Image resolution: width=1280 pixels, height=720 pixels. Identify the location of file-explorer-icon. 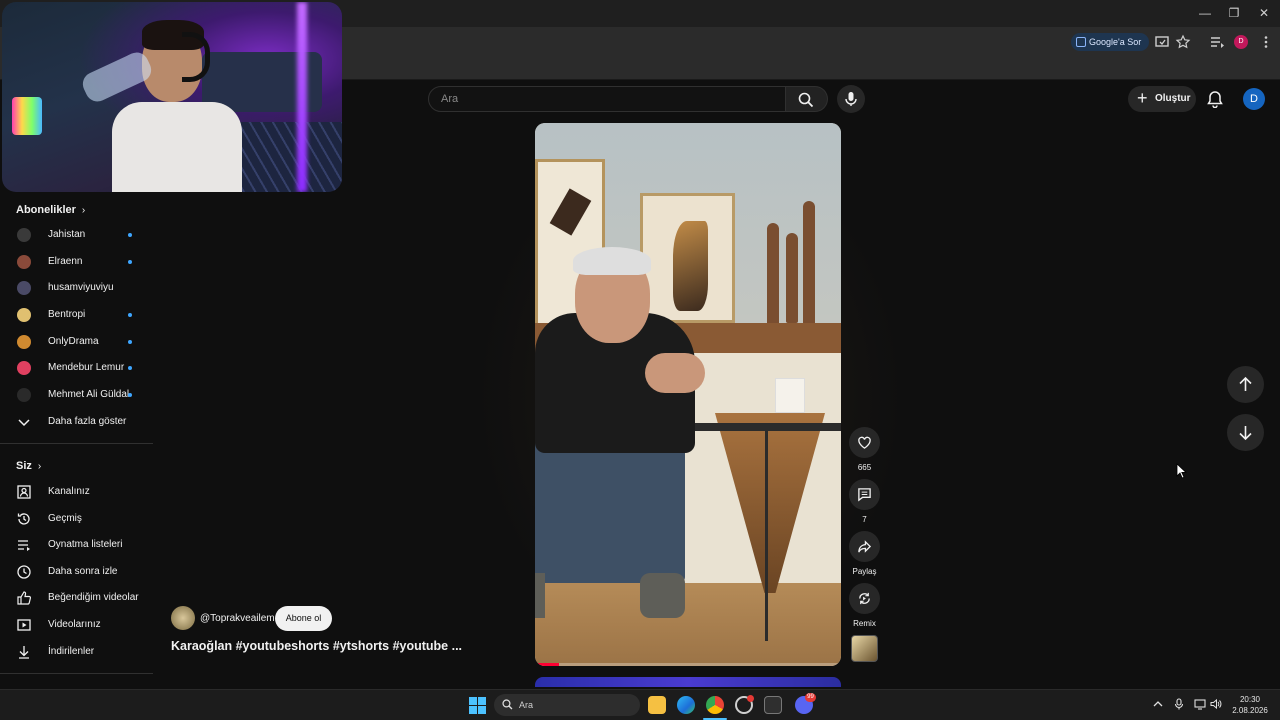
(657, 705).